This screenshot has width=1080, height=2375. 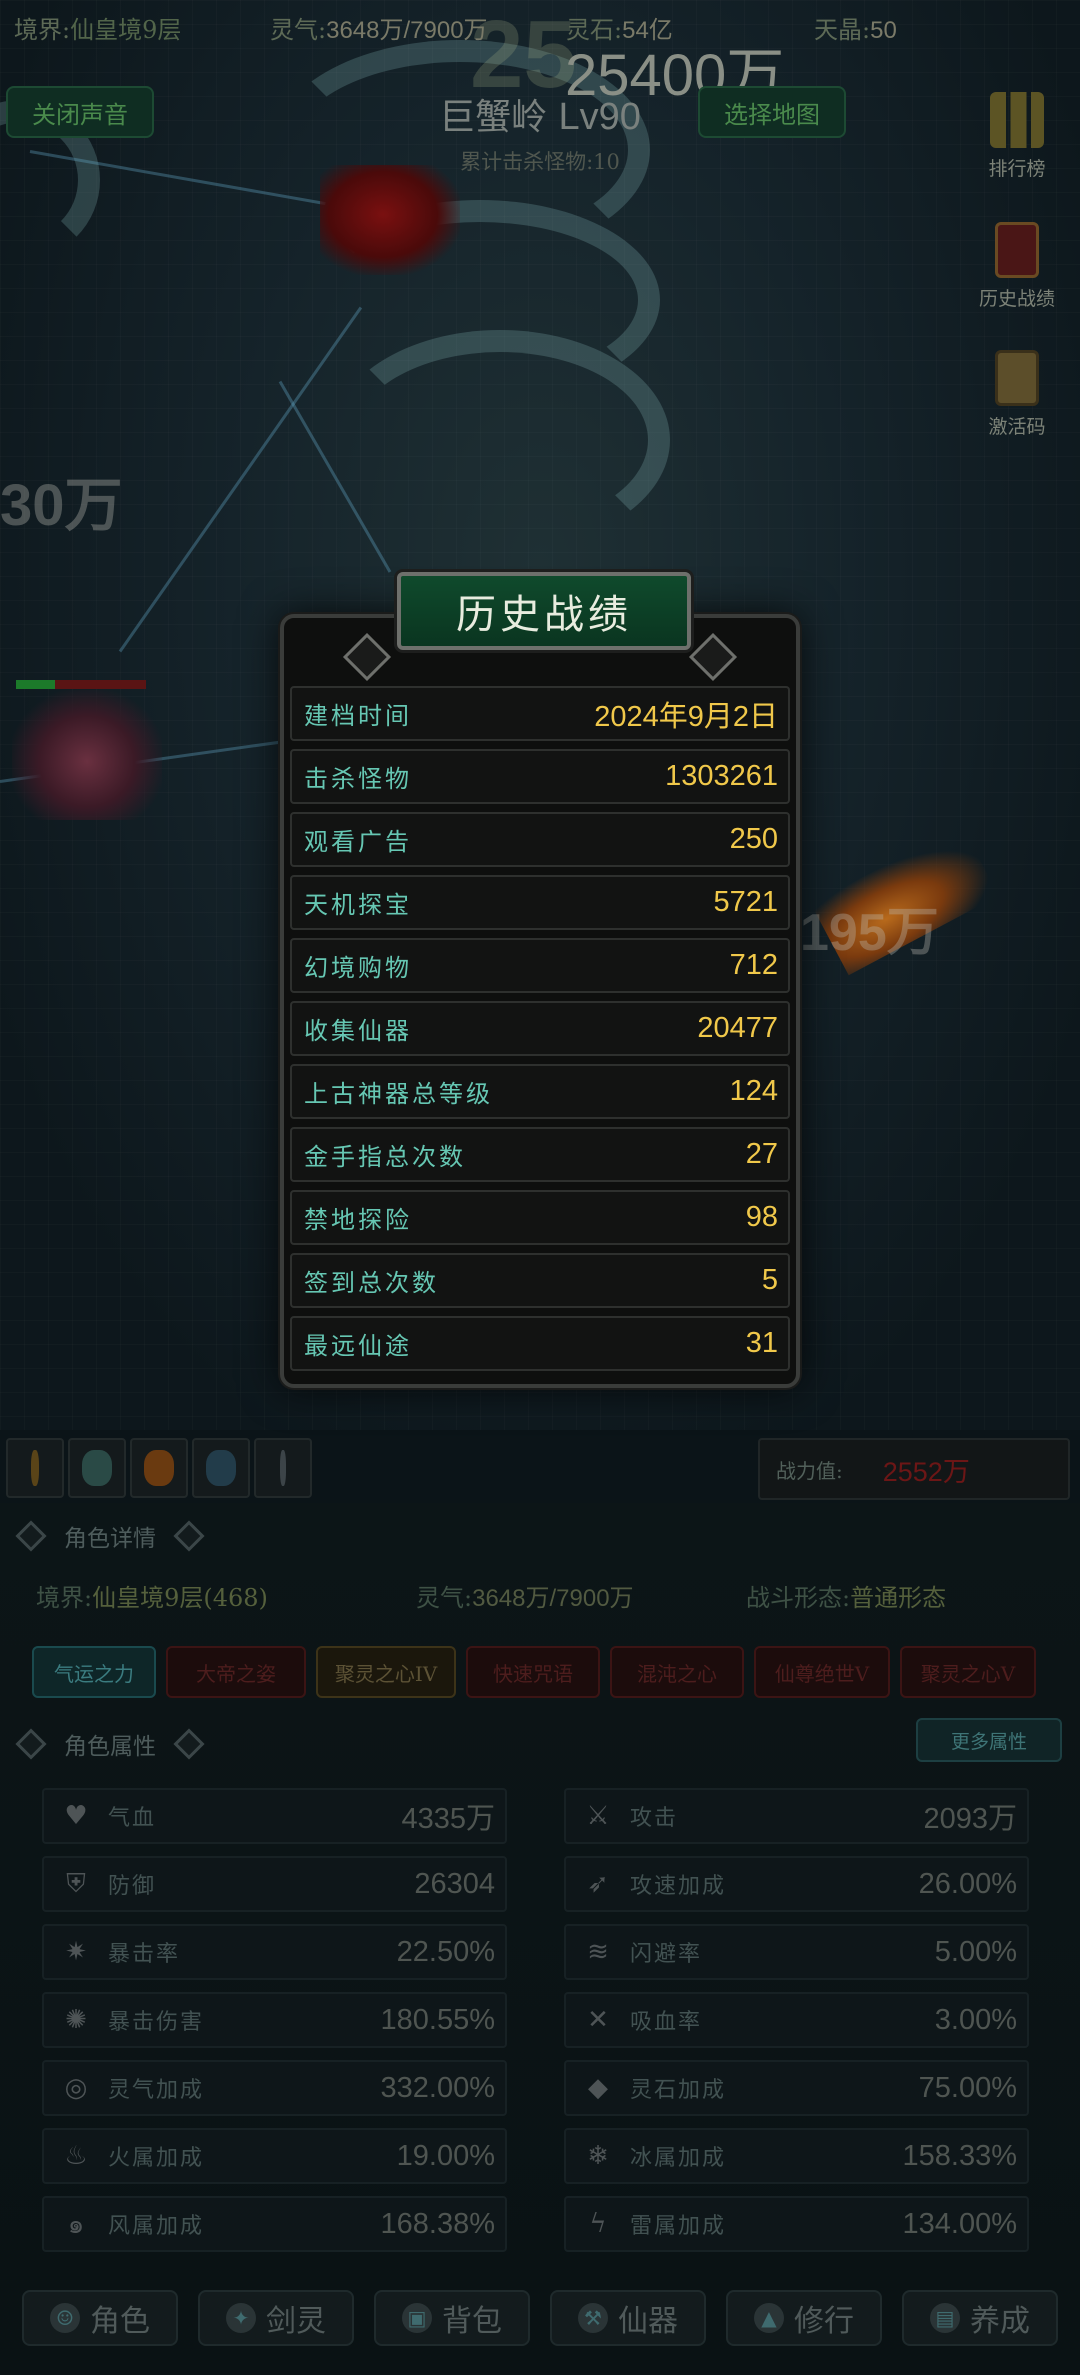 What do you see at coordinates (753, 965) in the screenshot?
I see `history-stat-value: 712` at bounding box center [753, 965].